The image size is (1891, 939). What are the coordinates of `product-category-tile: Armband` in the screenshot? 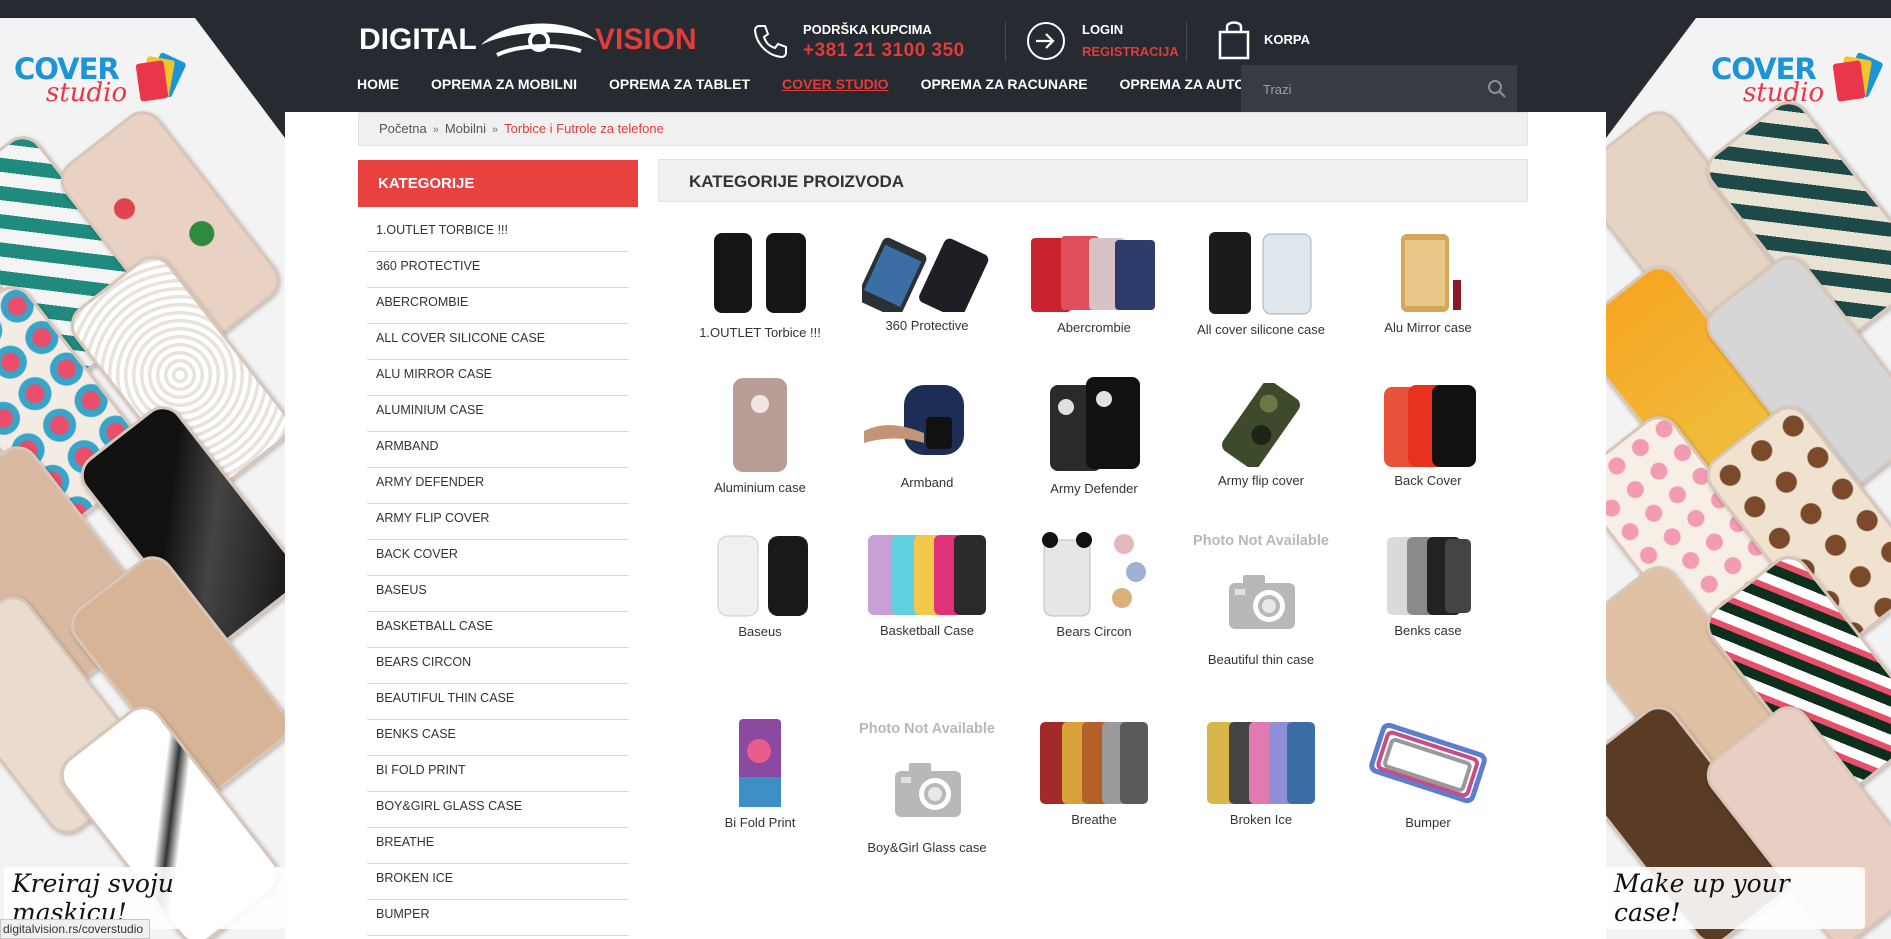 It's located at (927, 433).